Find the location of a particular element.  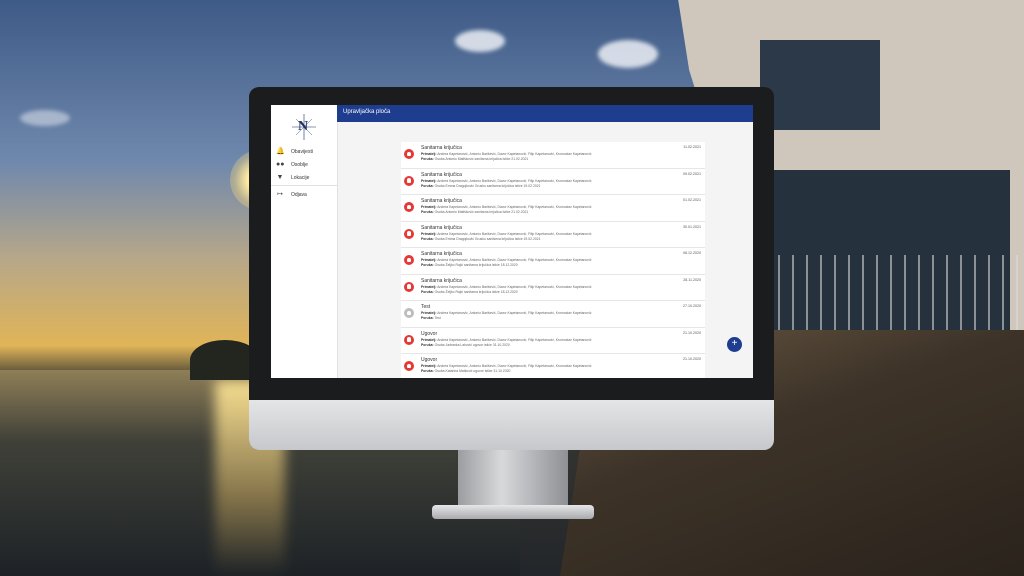

monitor-chin is located at coordinates (511, 425).